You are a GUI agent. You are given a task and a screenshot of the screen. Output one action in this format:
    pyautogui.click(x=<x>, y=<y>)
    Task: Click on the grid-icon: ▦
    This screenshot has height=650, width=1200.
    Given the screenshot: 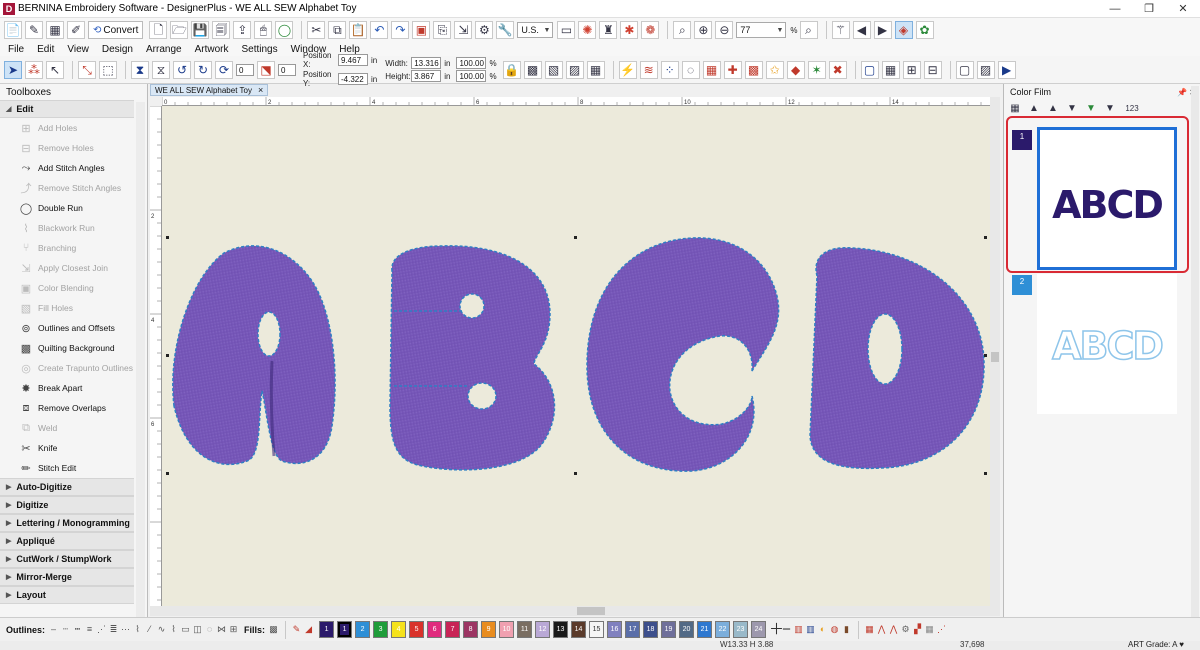 What is the action you would take?
    pyautogui.click(x=890, y=69)
    